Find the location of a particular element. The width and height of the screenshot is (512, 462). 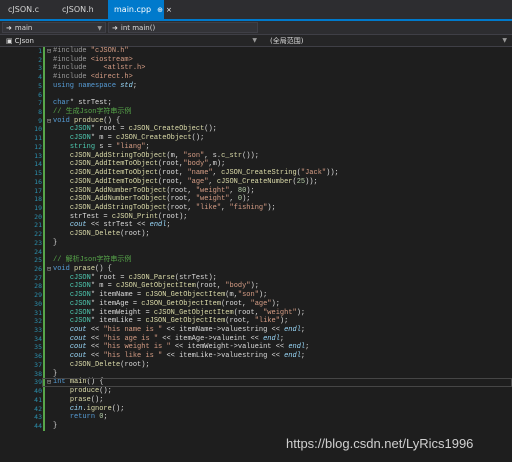

code-line: 10 cJSON* root = cJSON_CreateObject(); is located at coordinates (256, 129).